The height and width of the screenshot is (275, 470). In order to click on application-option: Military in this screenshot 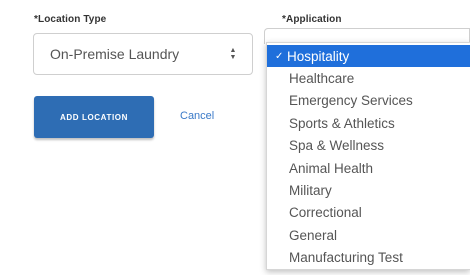, I will do `click(368, 190)`.